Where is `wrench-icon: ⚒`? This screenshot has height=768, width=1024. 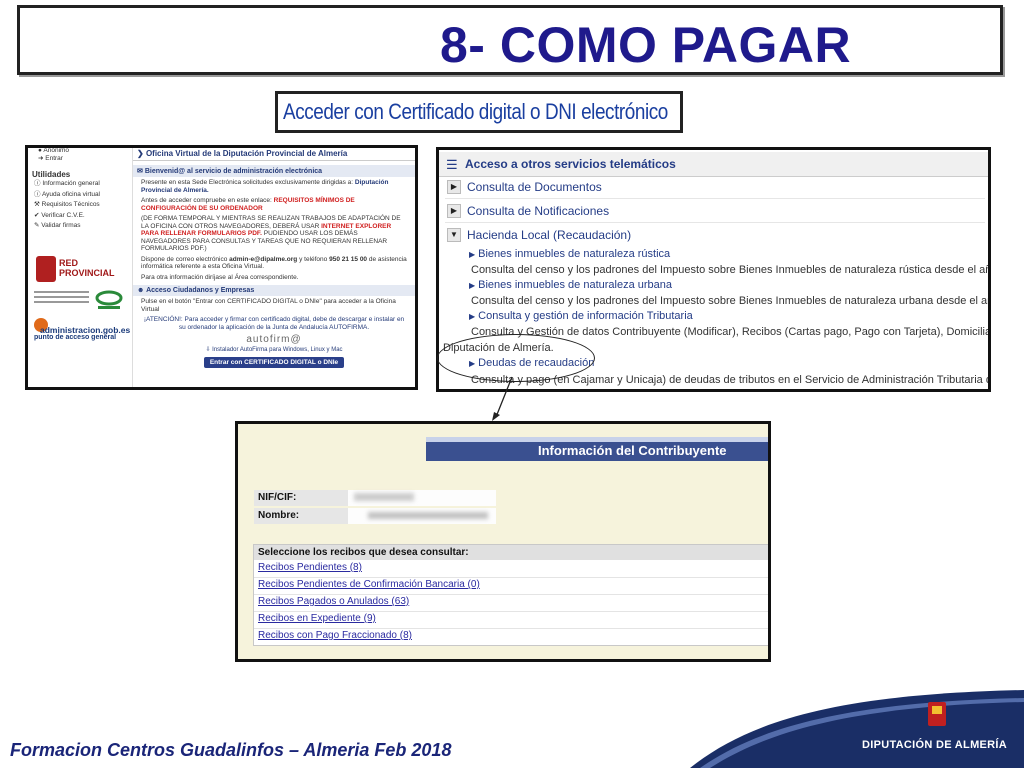
wrench-icon: ⚒ is located at coordinates (37, 204).